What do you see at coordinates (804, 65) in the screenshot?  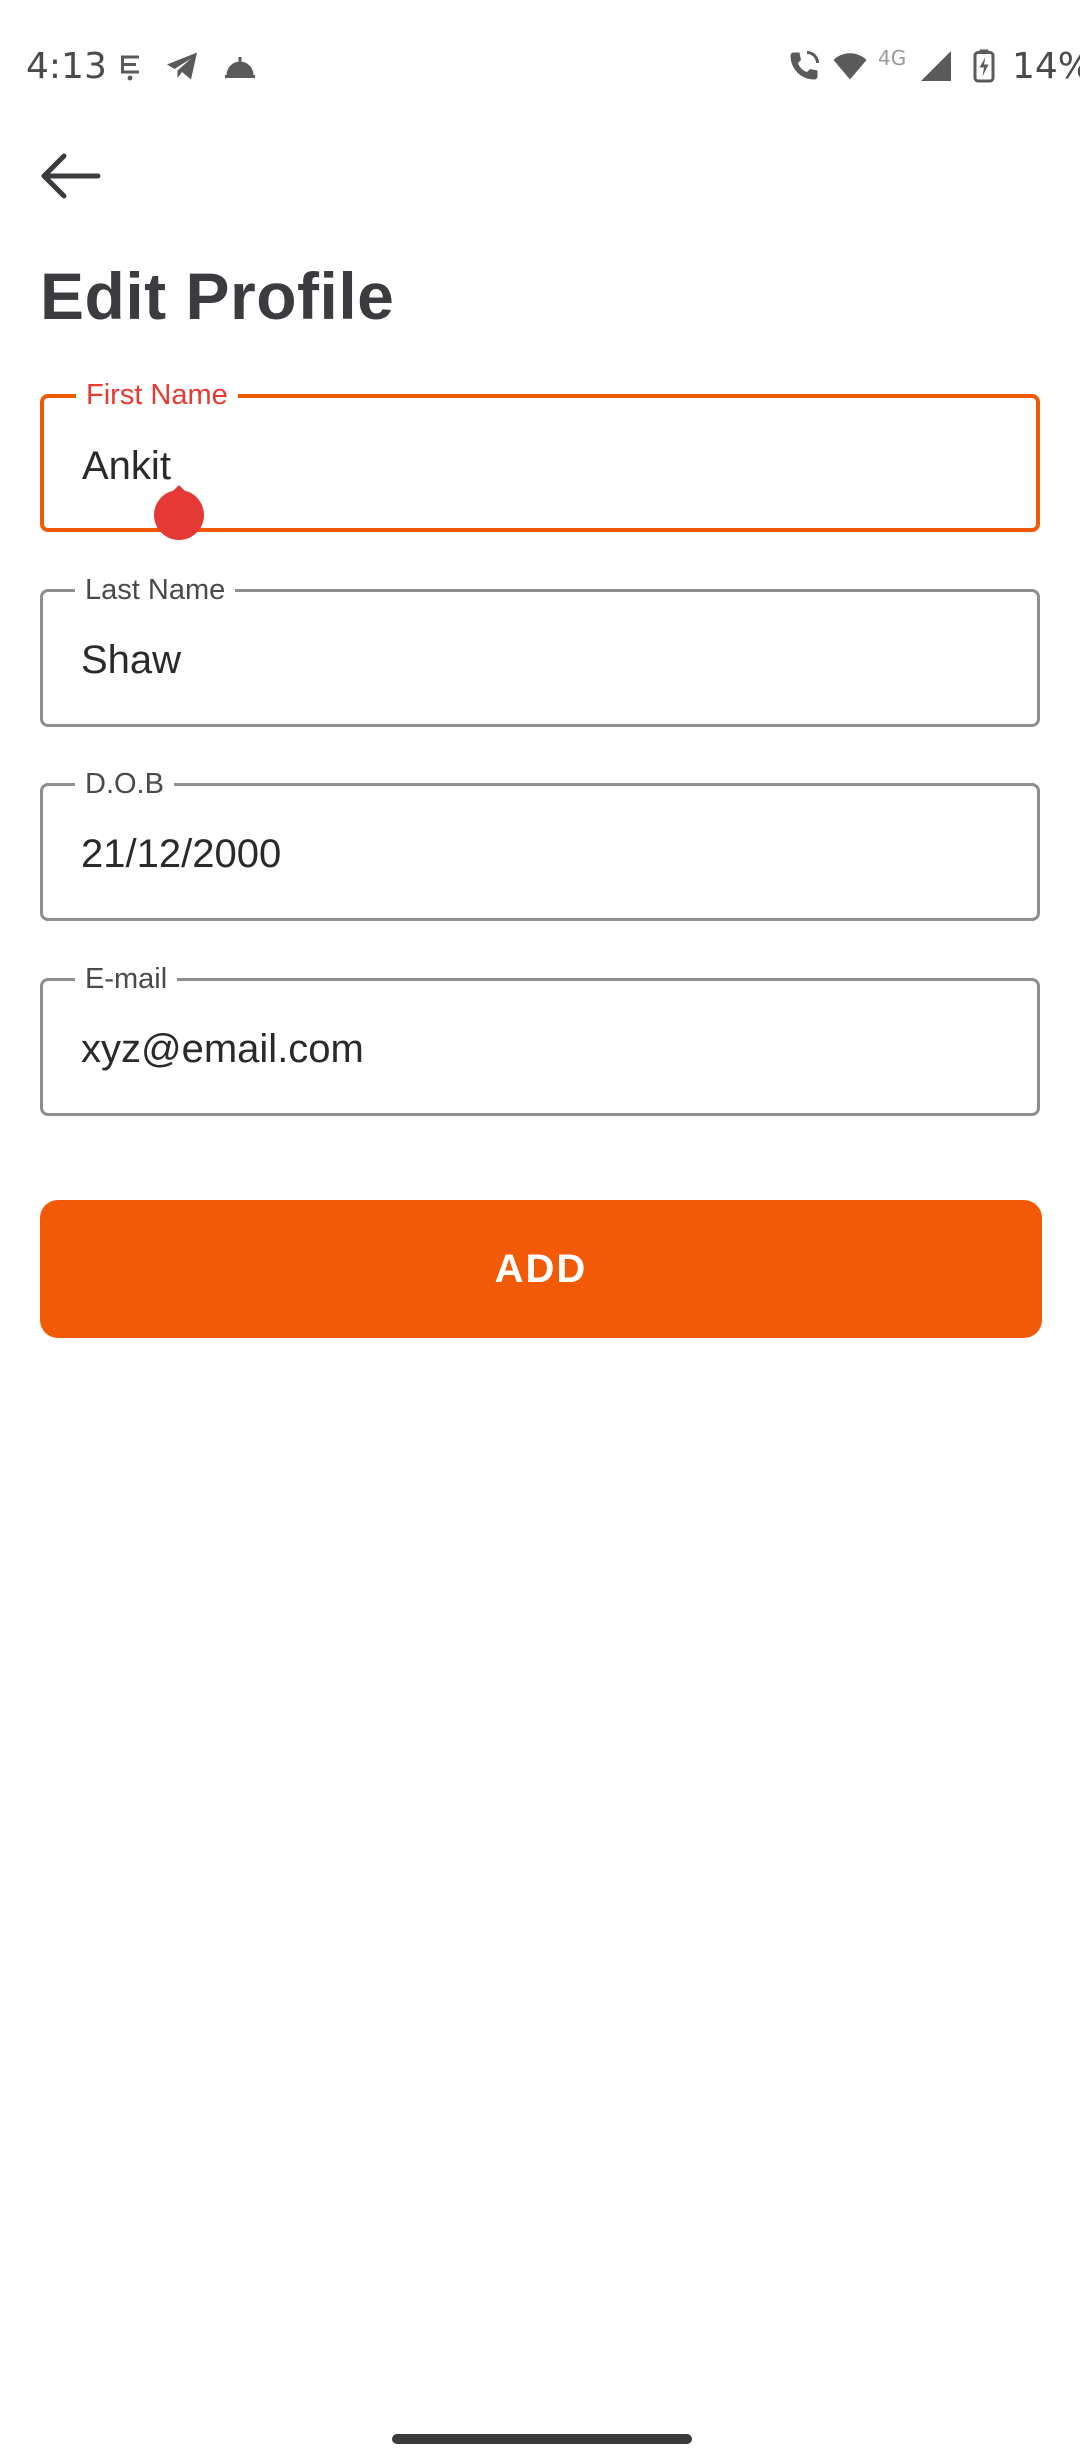 I see `wifi-call-icon` at bounding box center [804, 65].